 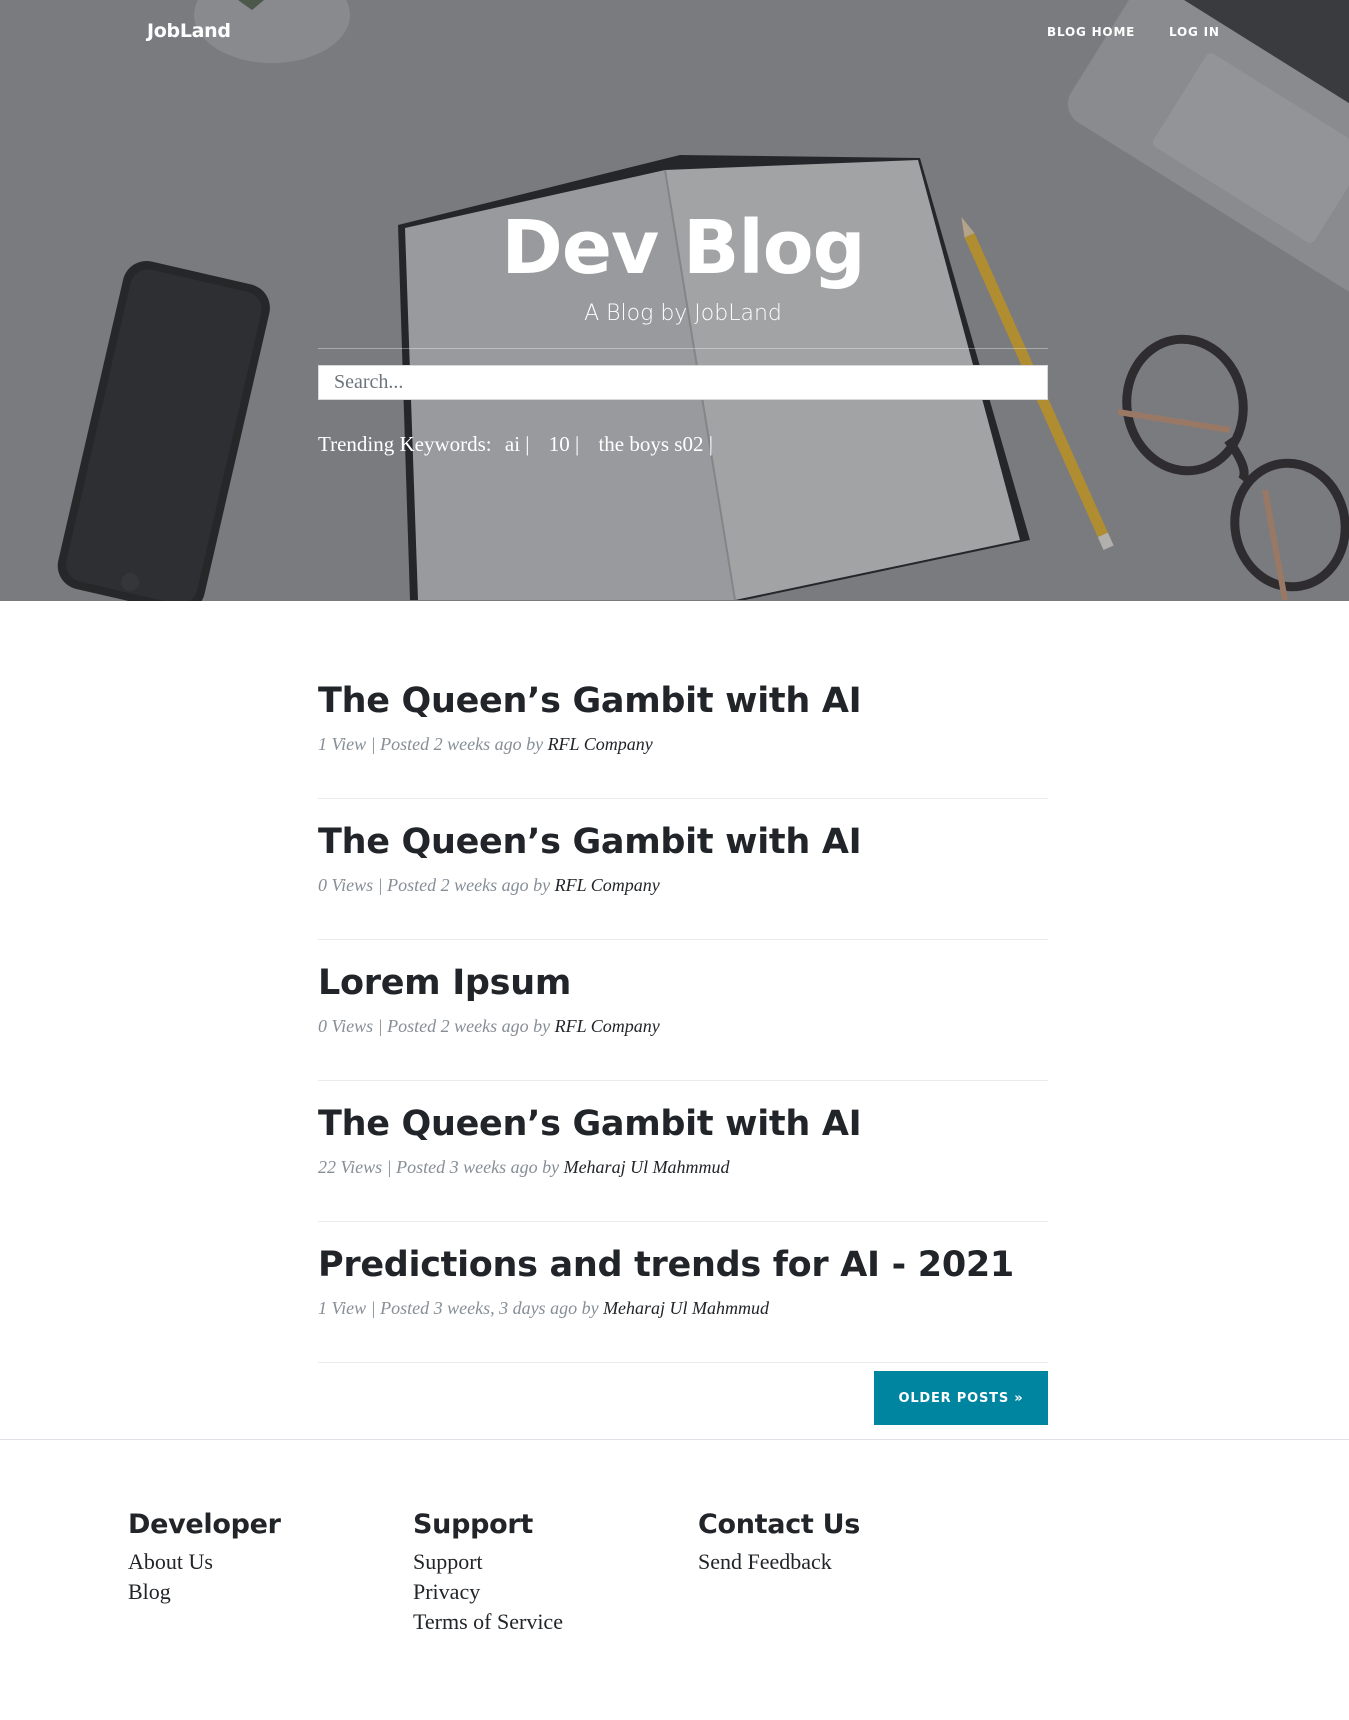 I want to click on search-input, so click(x=683, y=382).